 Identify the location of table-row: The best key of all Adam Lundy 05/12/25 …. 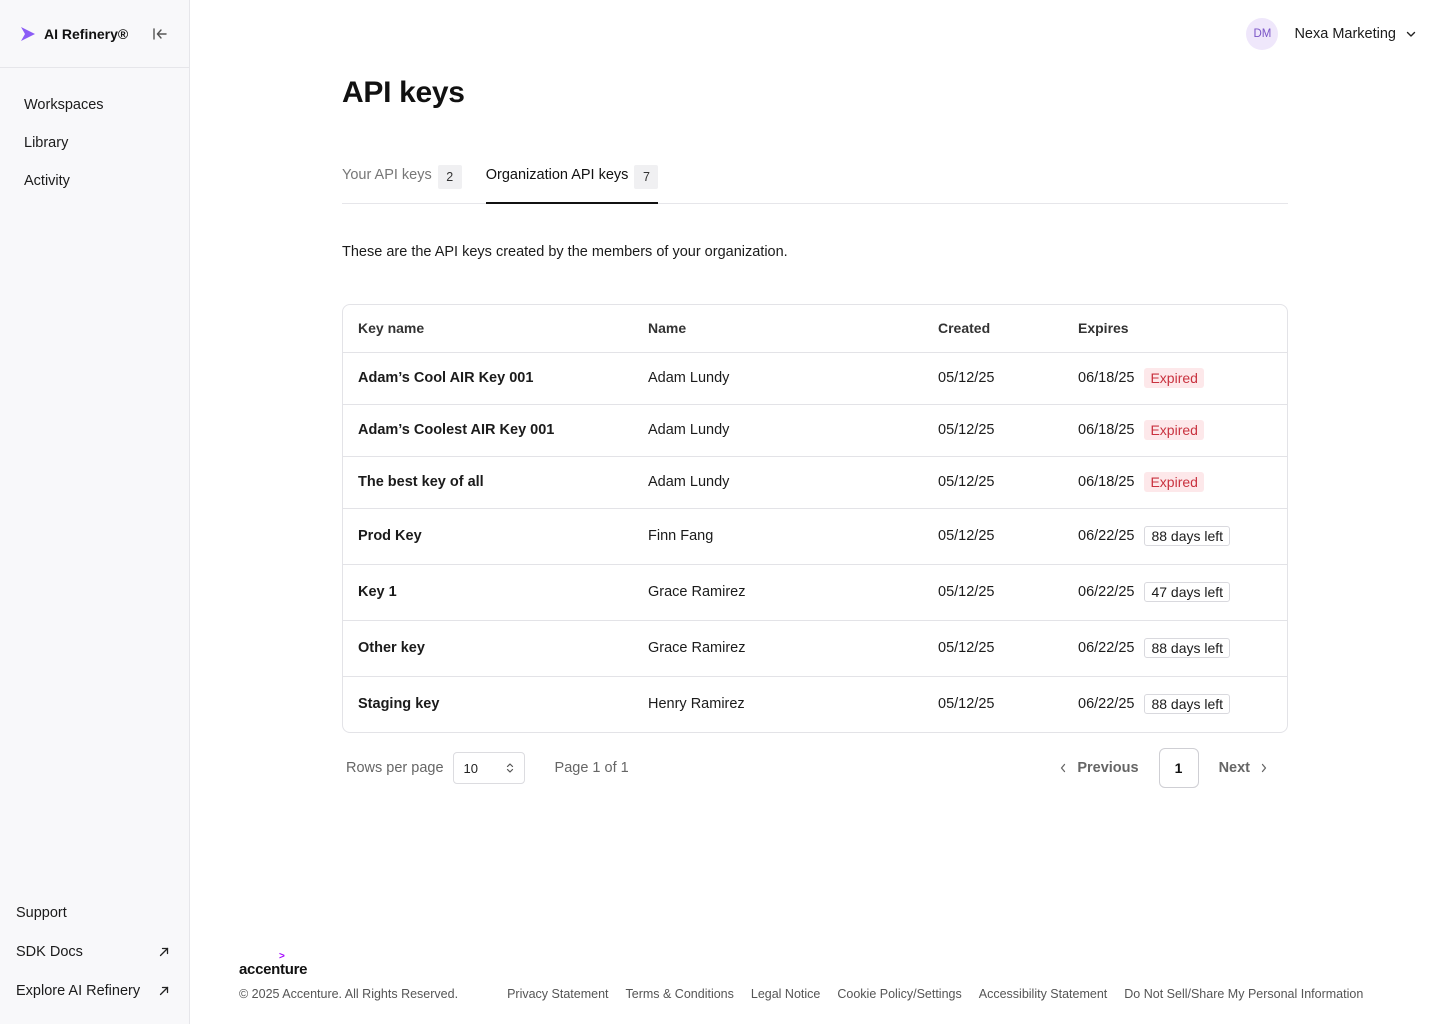
(815, 482).